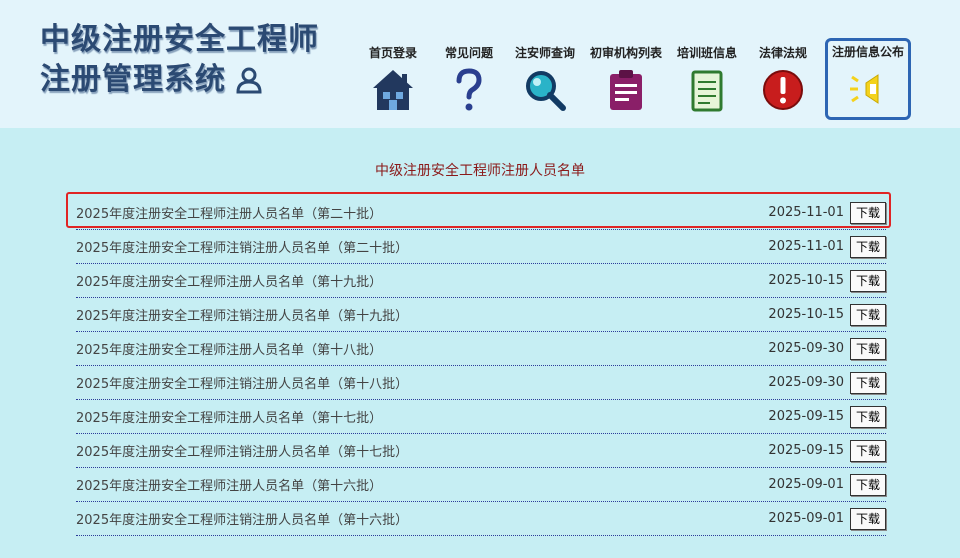 The height and width of the screenshot is (558, 960). I want to click on list-item: 2025年度注册安全工程师注册人员名单（第十七批） 2025-09-15 下载, so click(481, 417).